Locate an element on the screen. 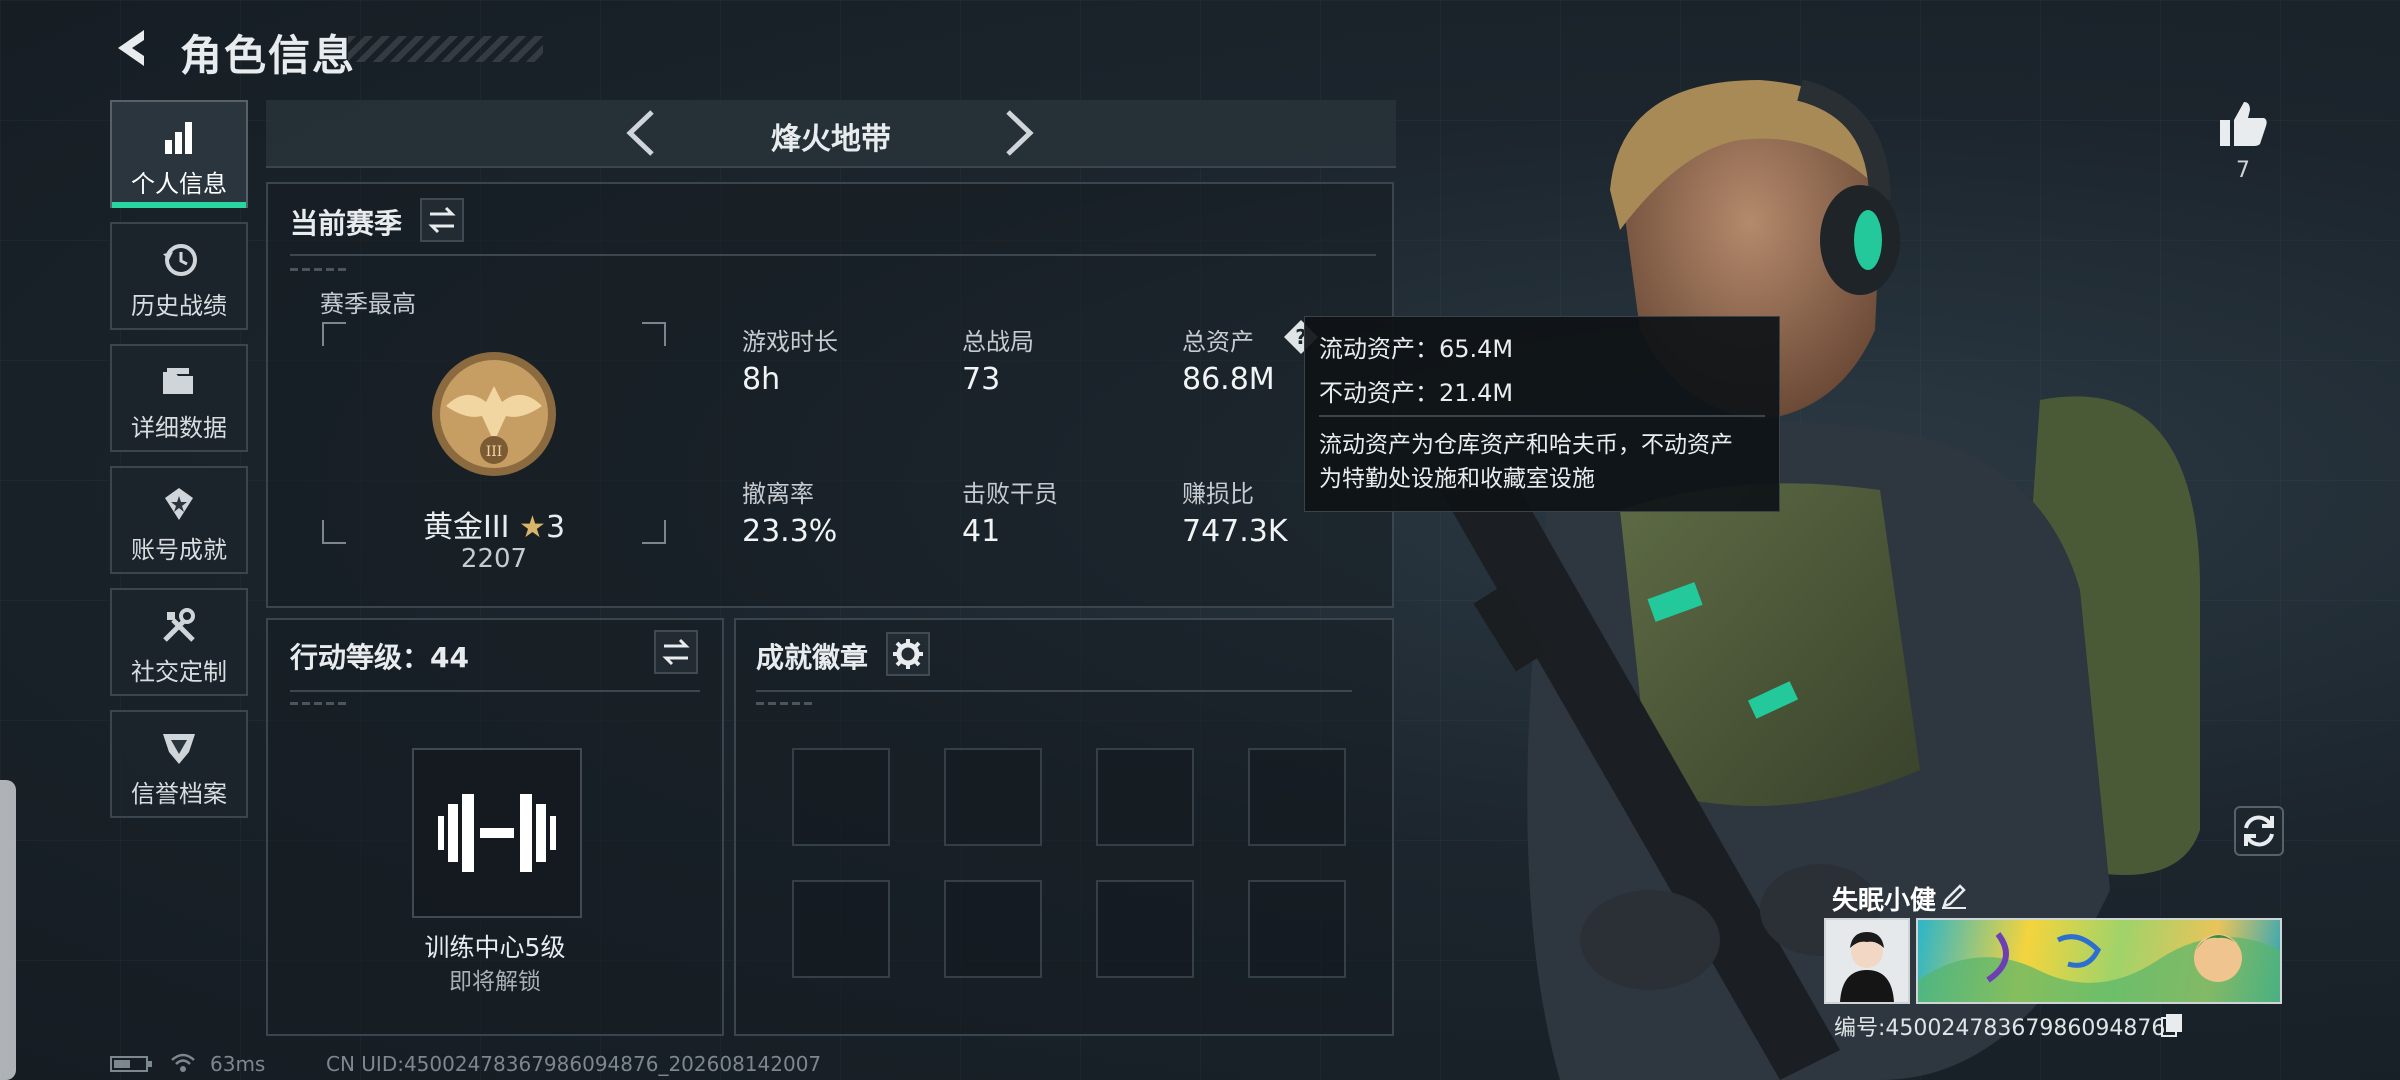 This screenshot has height=1080, width=2400. tooltip-desc-line1: 流动资产为仓库资产和哈夫币，不动资产 is located at coordinates (1526, 445).